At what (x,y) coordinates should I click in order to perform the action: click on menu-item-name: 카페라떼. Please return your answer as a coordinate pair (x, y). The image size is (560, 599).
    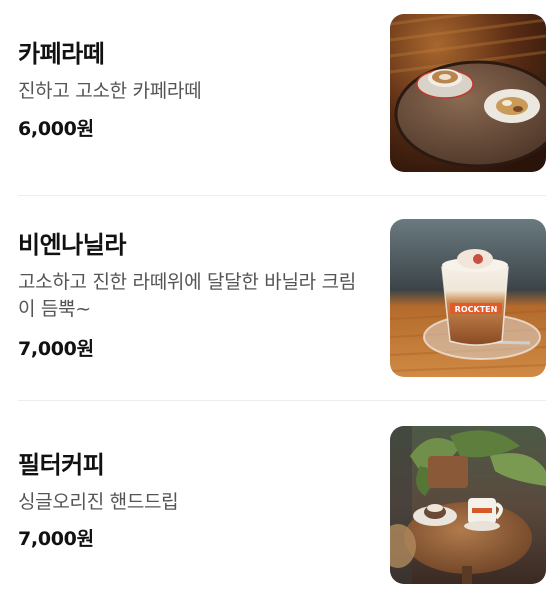
    Looking at the image, I should click on (61, 54).